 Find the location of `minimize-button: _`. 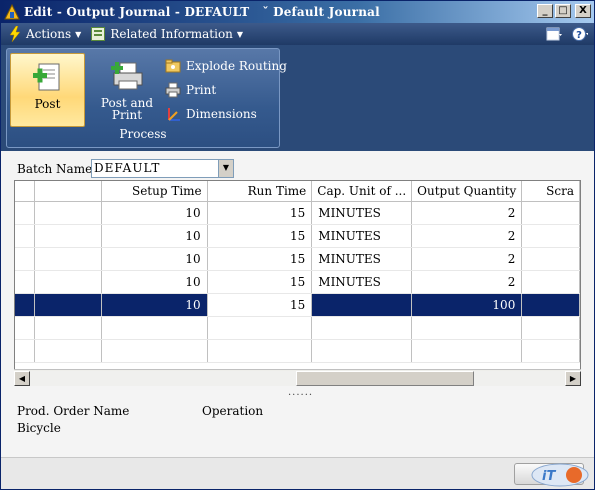

minimize-button: _ is located at coordinates (545, 11).